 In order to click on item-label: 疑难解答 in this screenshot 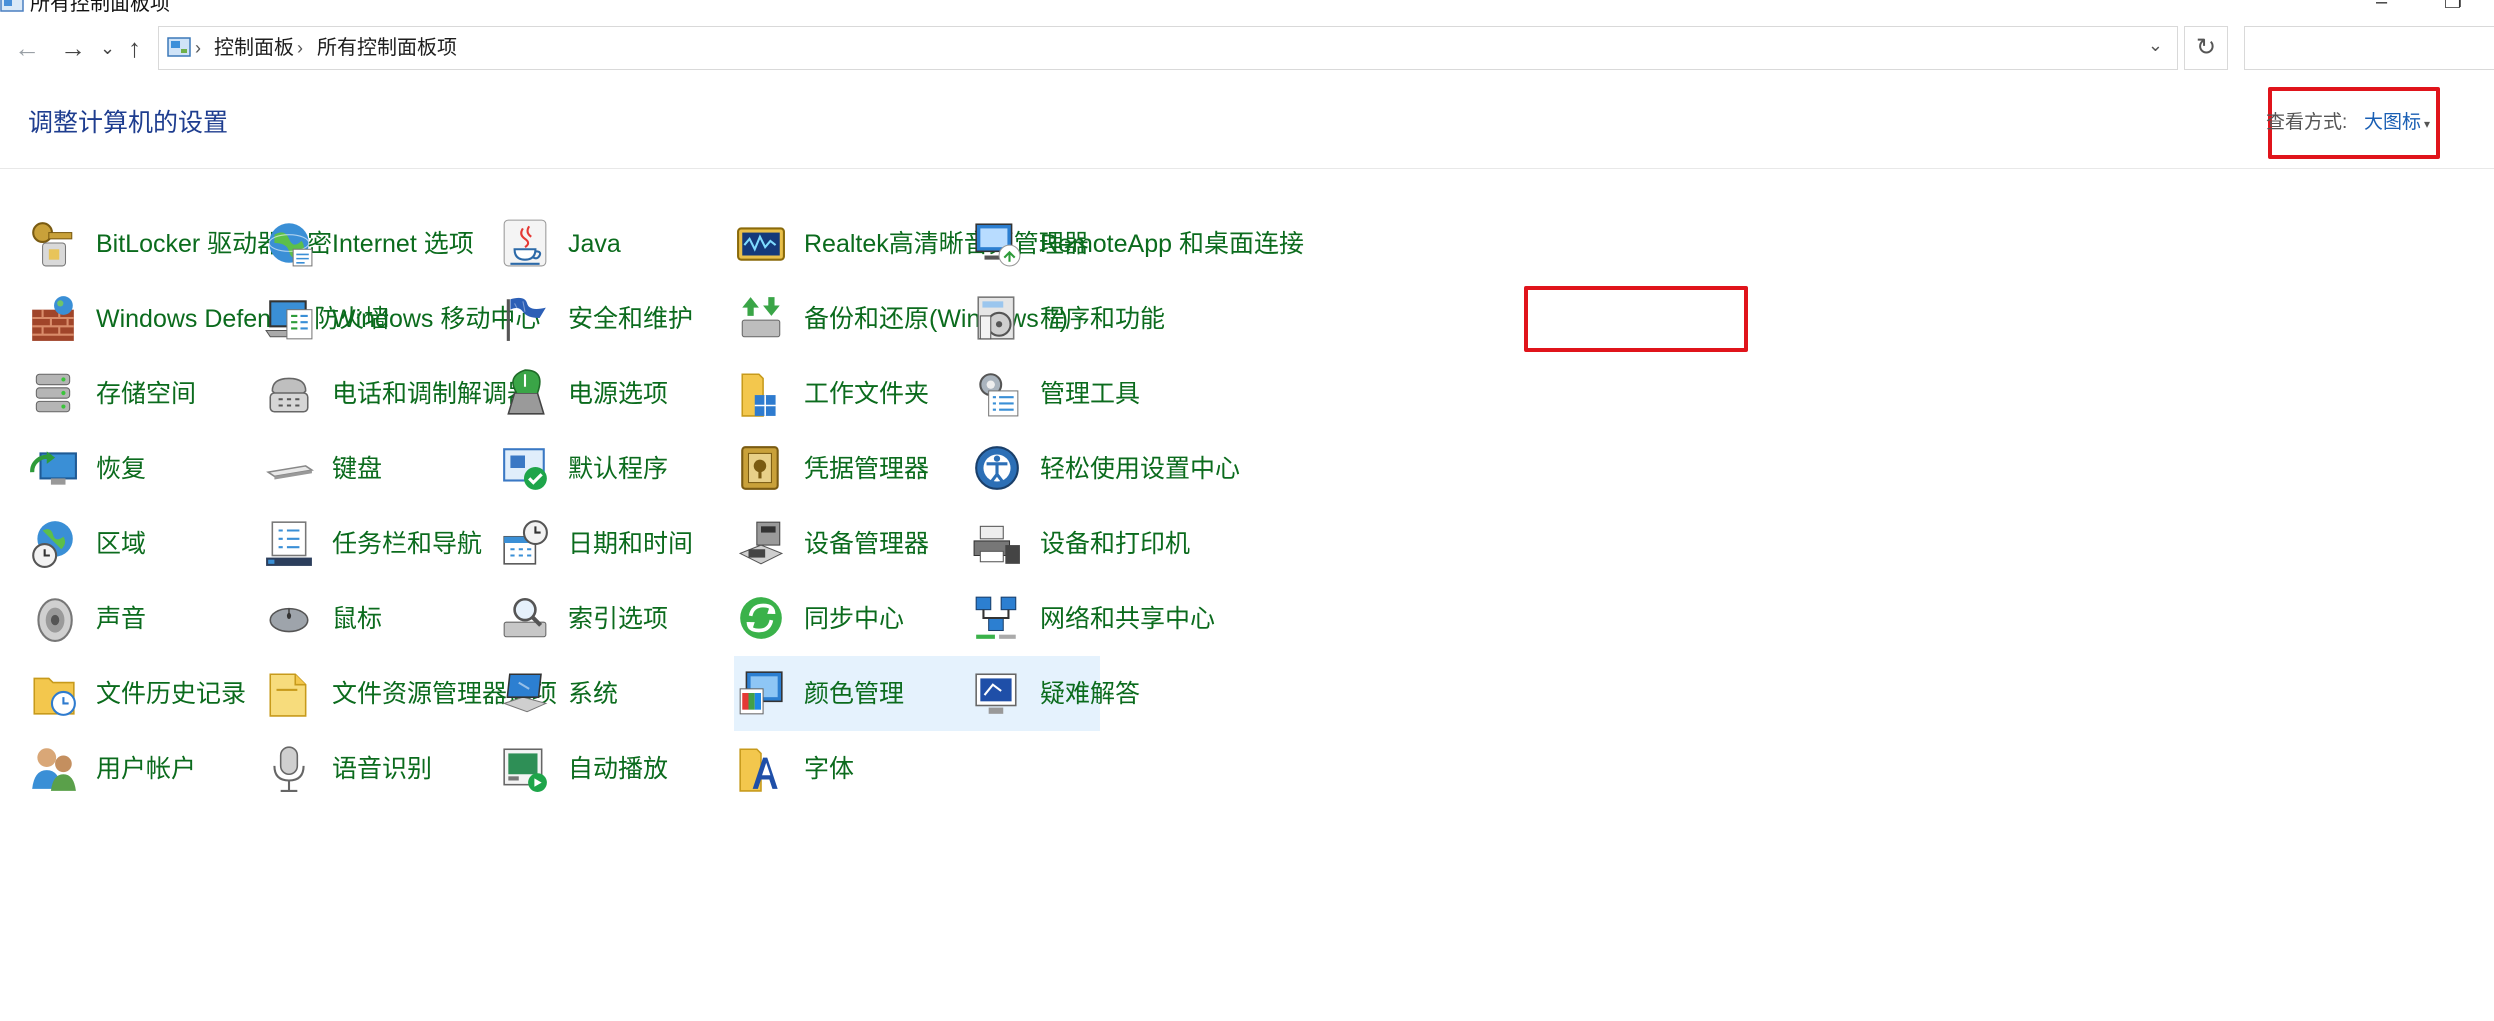, I will do `click(1090, 693)`.